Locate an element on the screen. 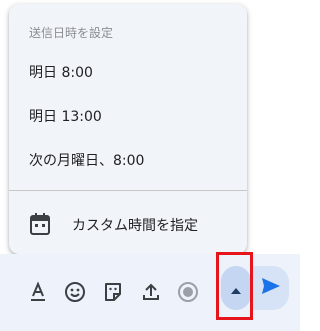 This screenshot has width=320, height=331. upload-icon is located at coordinates (151, 292).